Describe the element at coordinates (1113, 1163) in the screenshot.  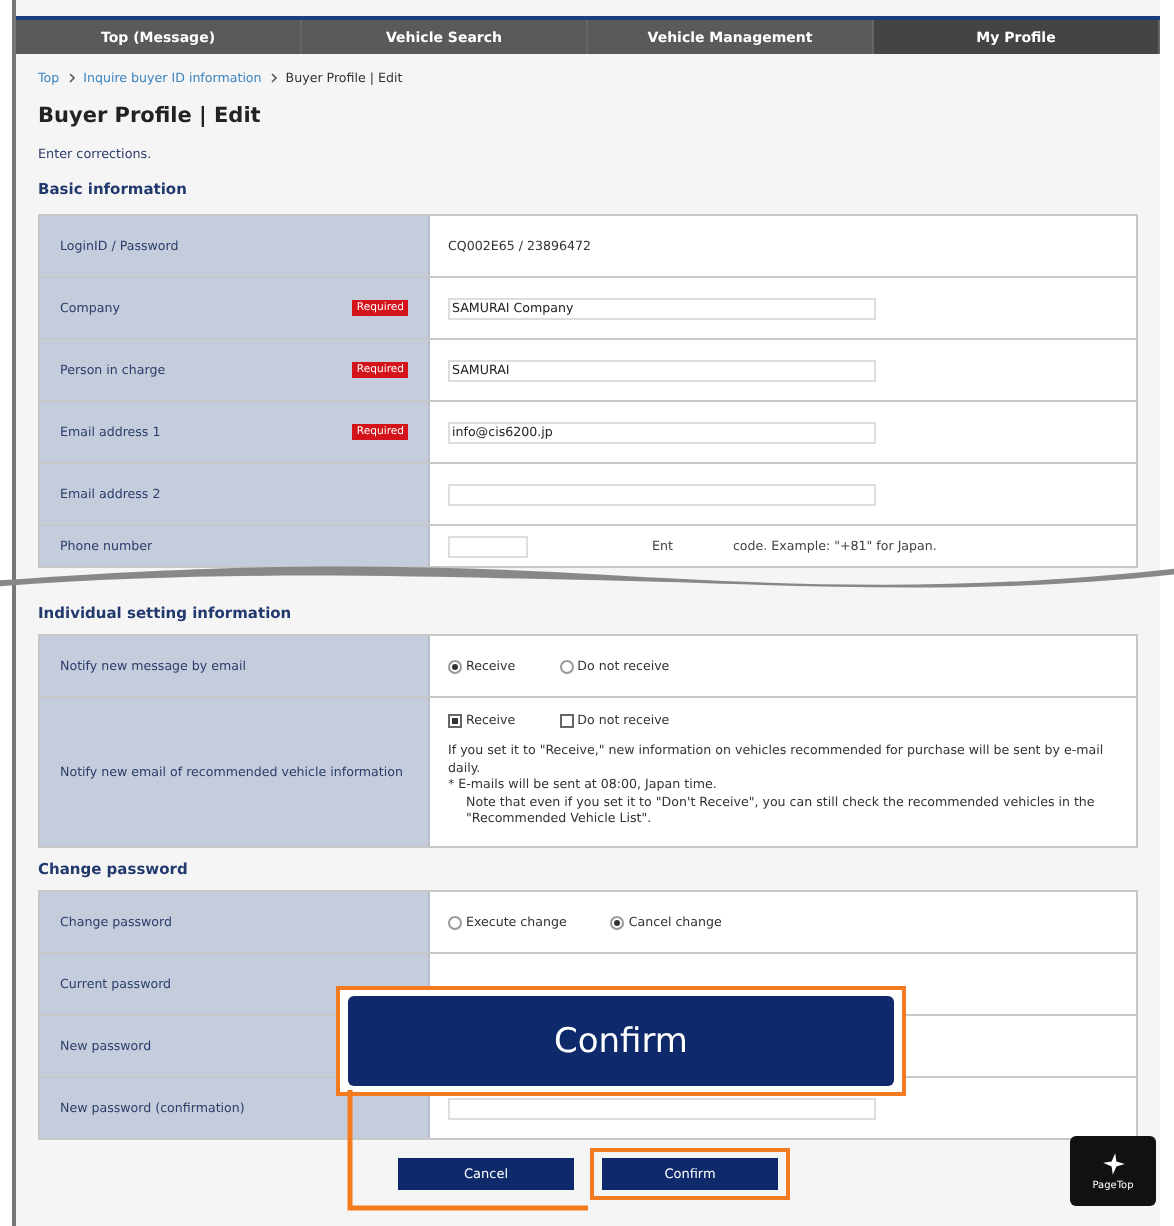
I see `star-icon` at that location.